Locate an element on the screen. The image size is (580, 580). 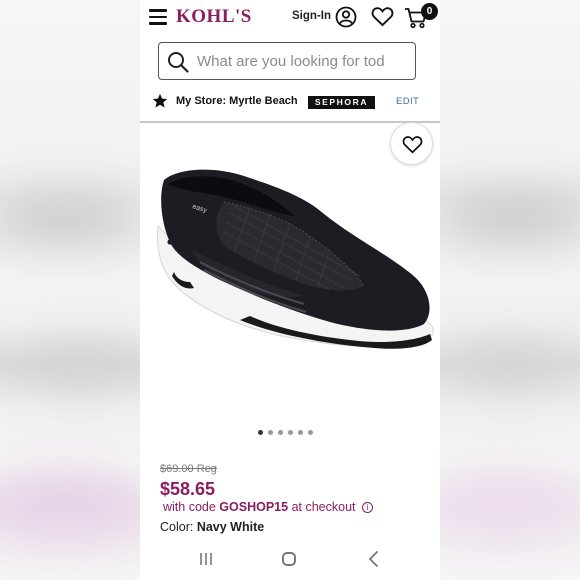
home-icon is located at coordinates (289, 559).